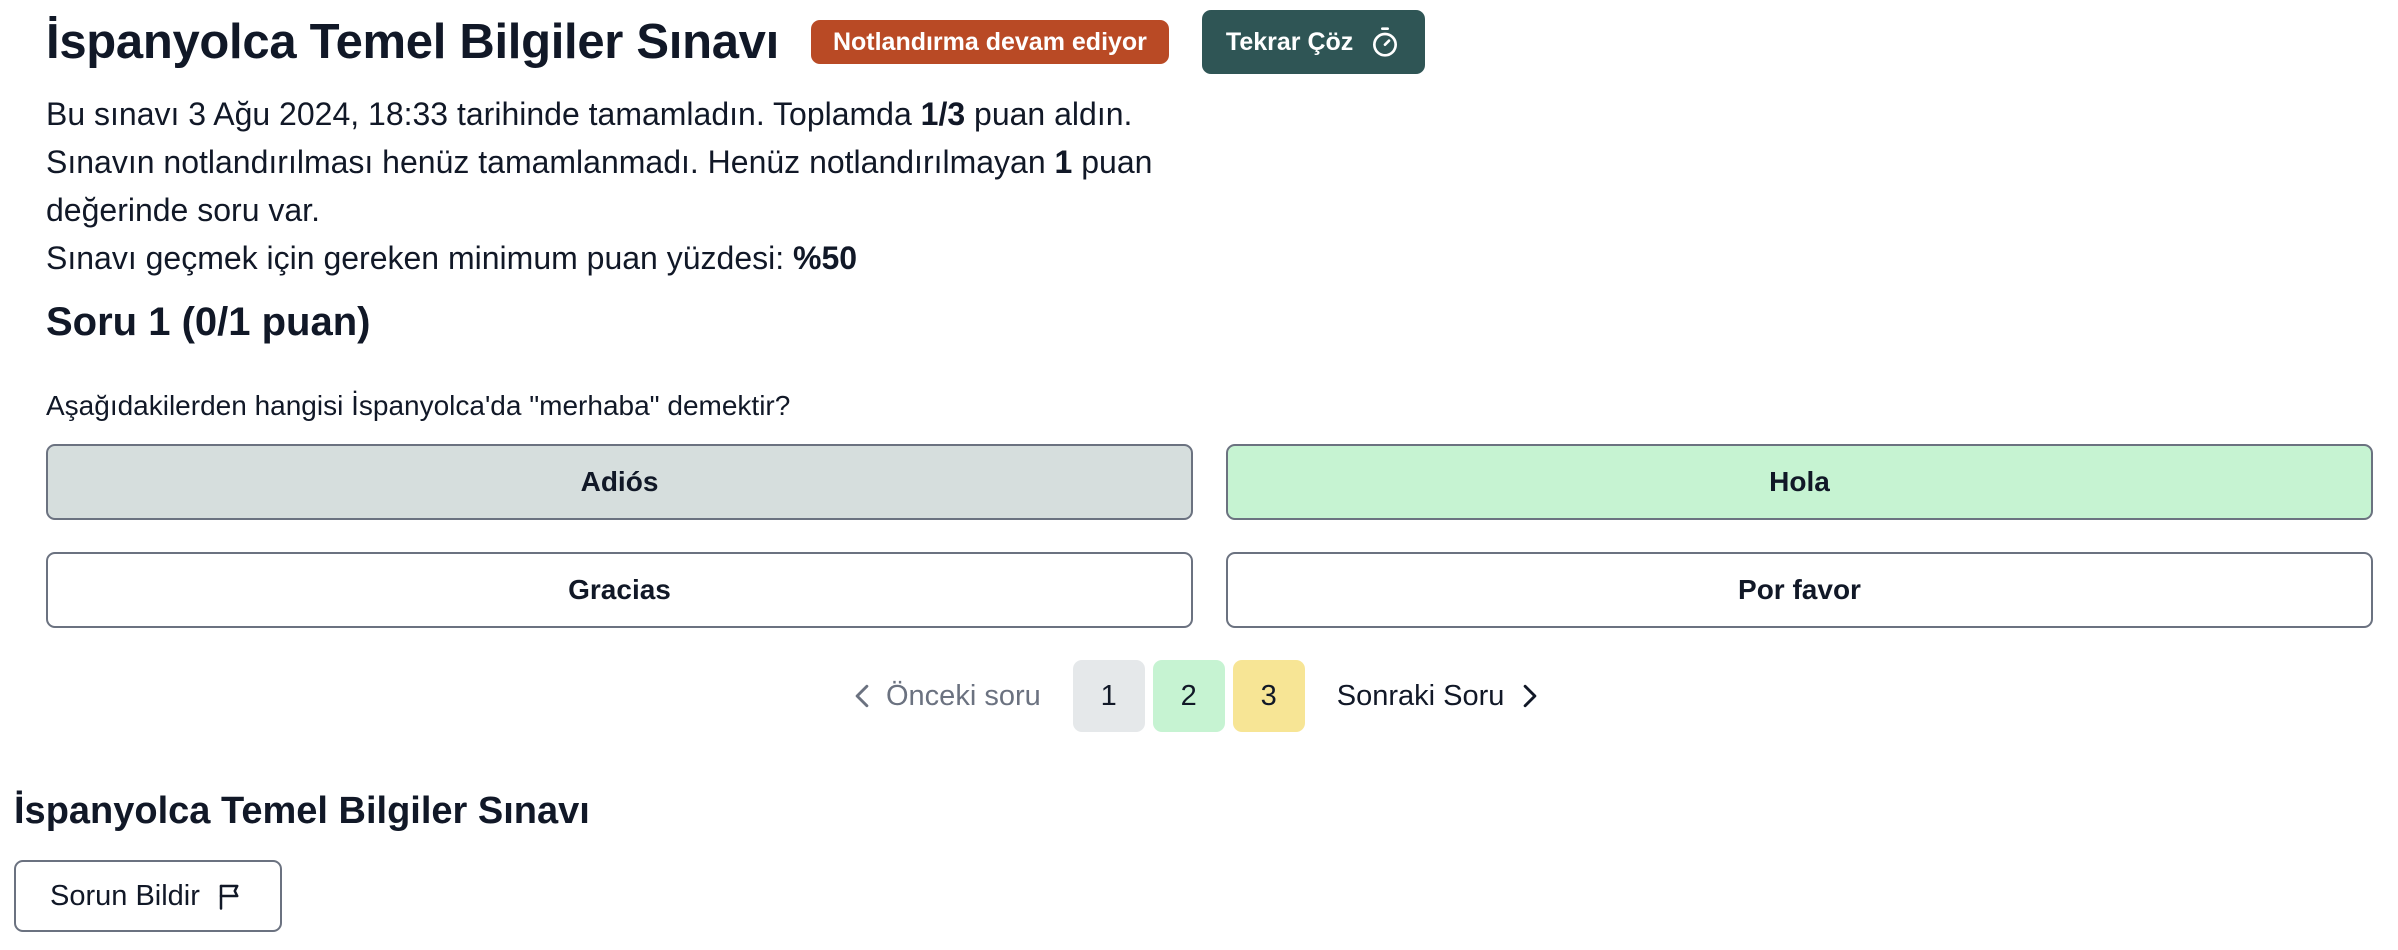  I want to click on previous-question-button: Önceki soru, so click(946, 696).